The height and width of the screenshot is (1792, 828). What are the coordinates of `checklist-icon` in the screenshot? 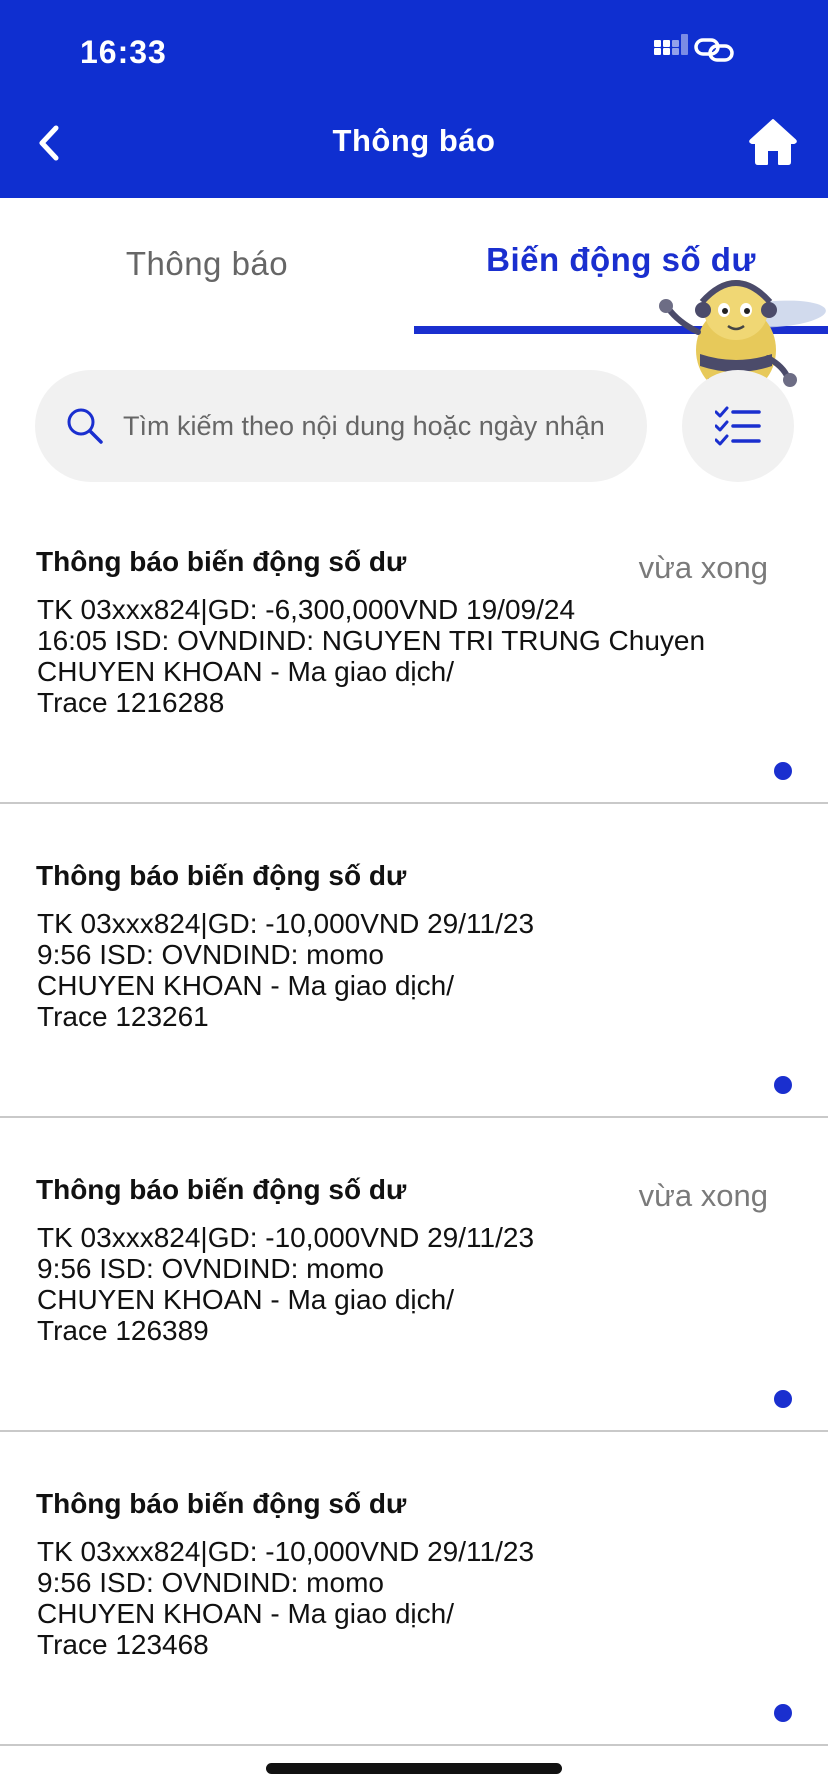 It's located at (738, 426).